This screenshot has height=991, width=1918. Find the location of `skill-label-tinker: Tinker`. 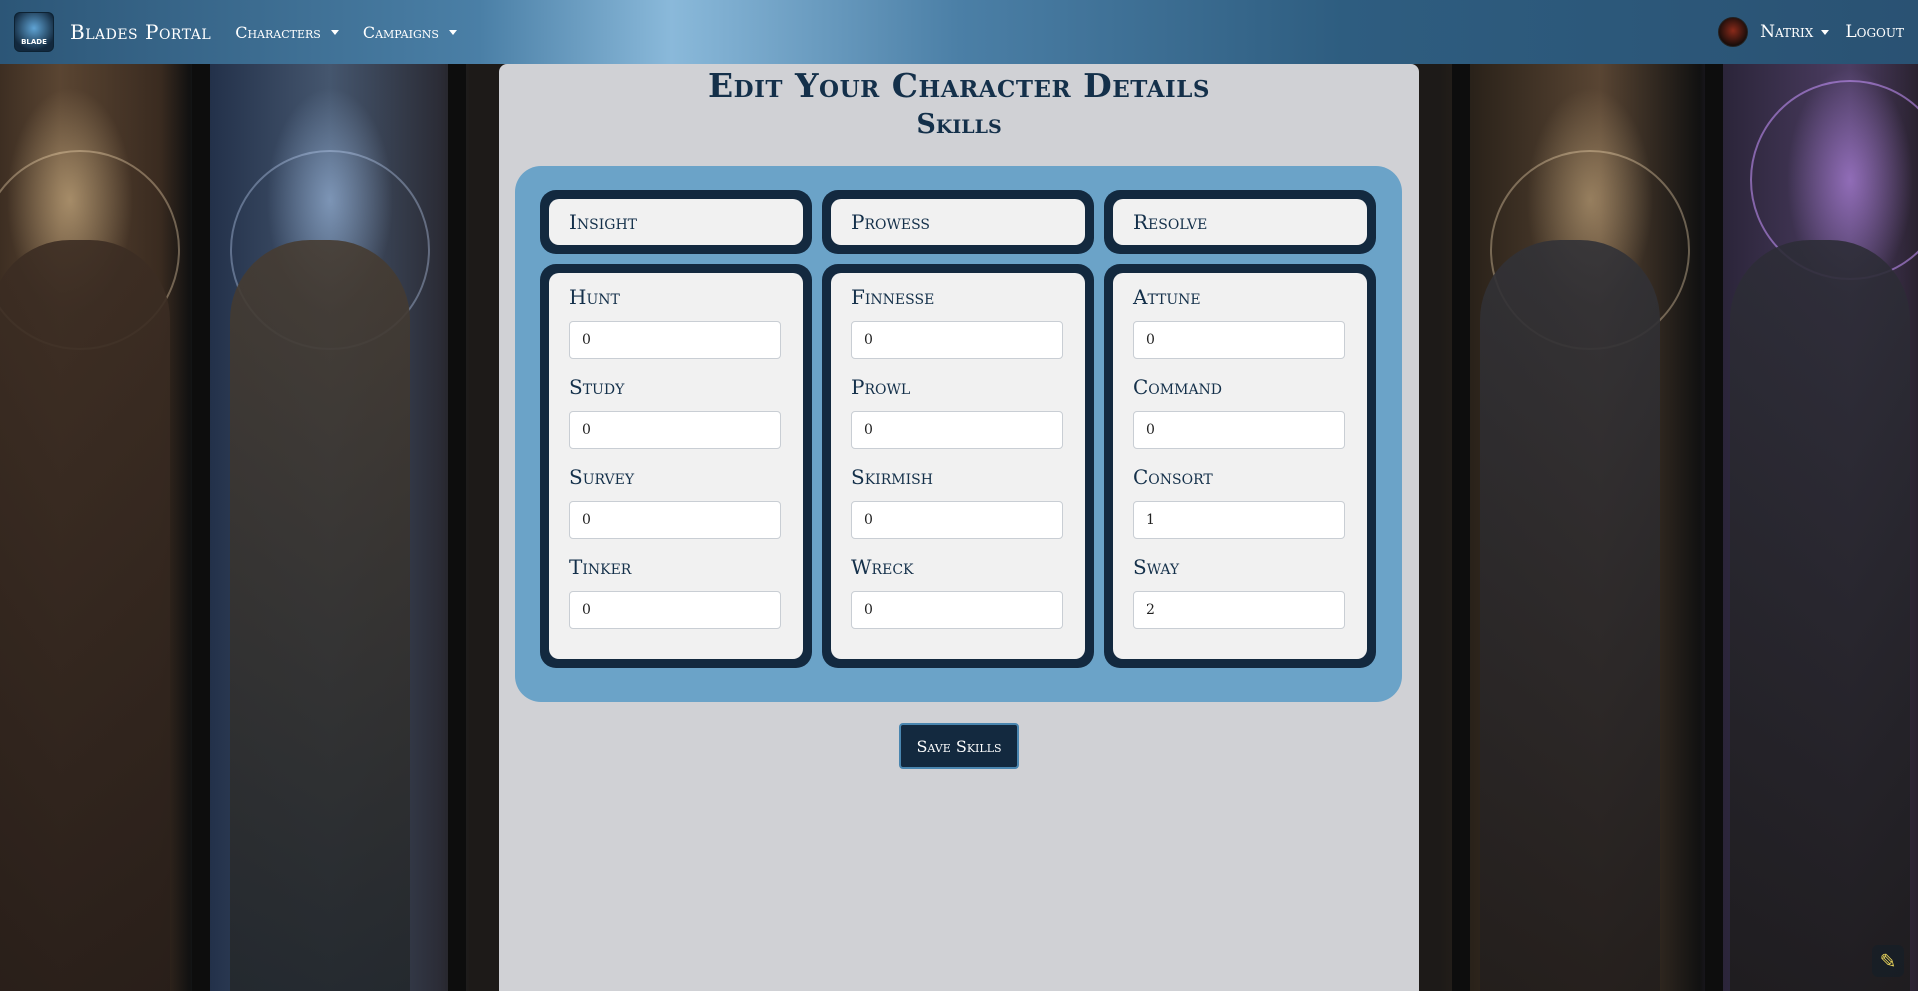

skill-label-tinker: Tinker is located at coordinates (600, 567).